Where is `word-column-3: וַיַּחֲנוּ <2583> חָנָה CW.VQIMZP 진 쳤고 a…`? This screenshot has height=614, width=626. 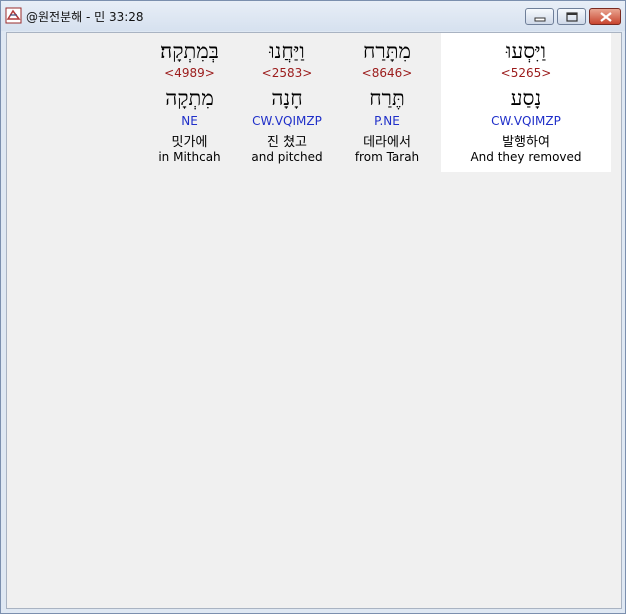
word-column-3: וַיַּחֲנוּ <2583> חָנָה CW.VQIMZP 진 쳤고 a… is located at coordinates (287, 102).